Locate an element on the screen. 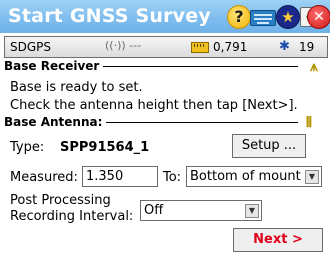 Image resolution: width=330 pixels, height=254 pixels. antenna-type-label: Type: is located at coordinates (27, 147).